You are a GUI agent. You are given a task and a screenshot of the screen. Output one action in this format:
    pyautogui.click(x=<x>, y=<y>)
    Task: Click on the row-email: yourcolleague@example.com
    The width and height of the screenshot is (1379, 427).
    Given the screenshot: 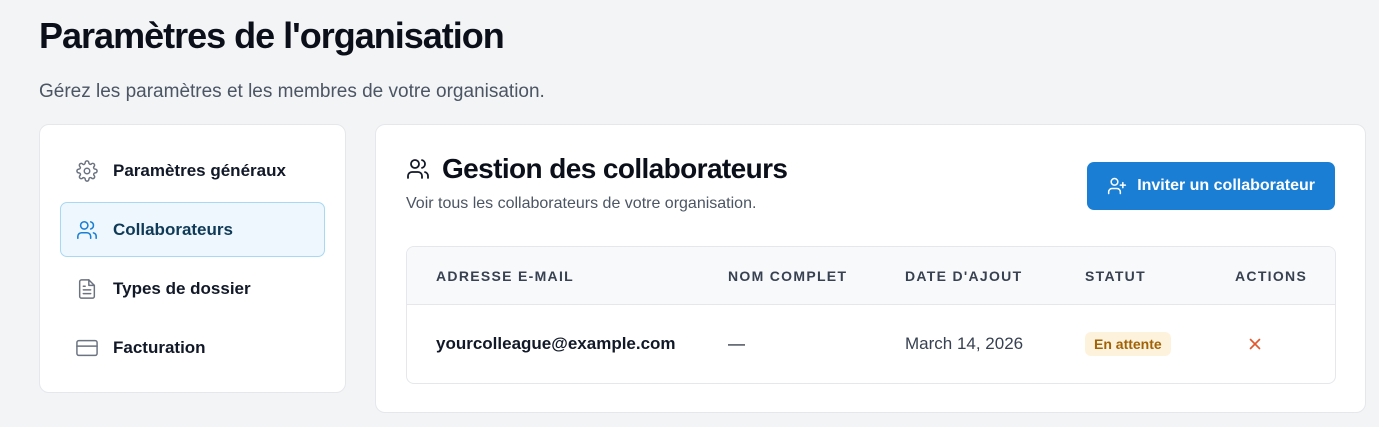 What is the action you would take?
    pyautogui.click(x=556, y=343)
    